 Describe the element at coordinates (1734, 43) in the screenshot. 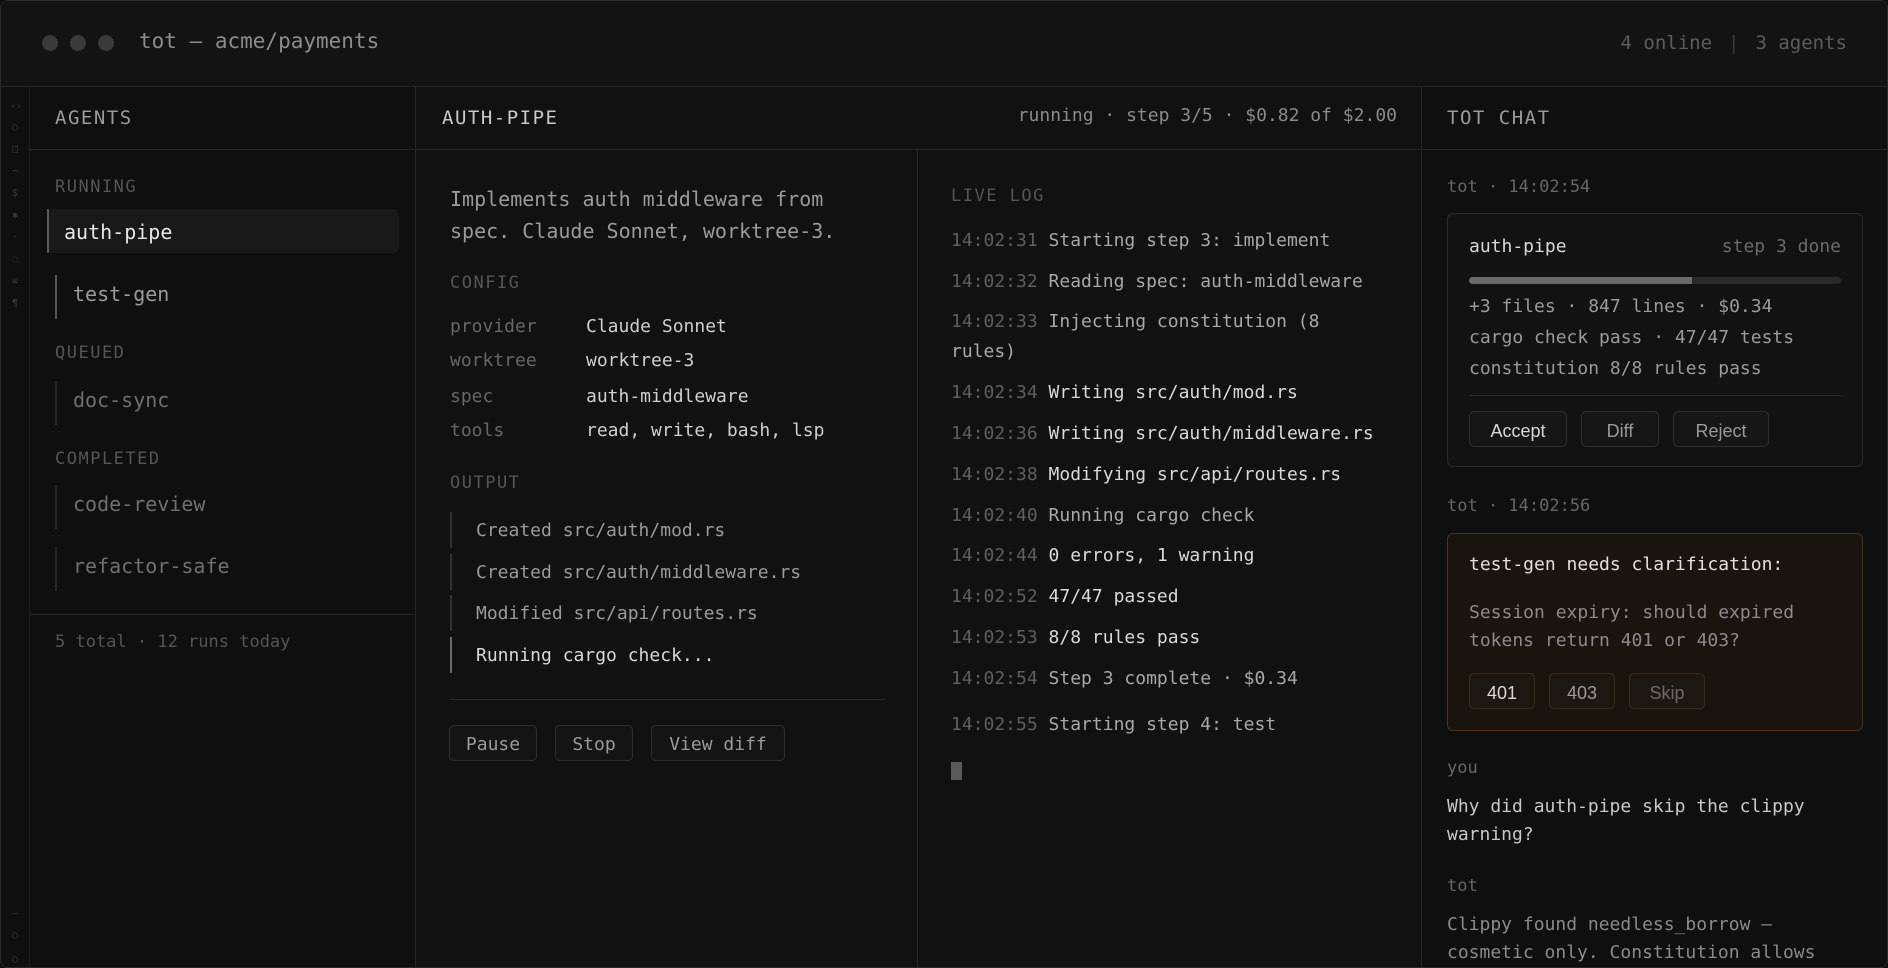

I see `connection-status: 4 online | 3 agents` at that location.